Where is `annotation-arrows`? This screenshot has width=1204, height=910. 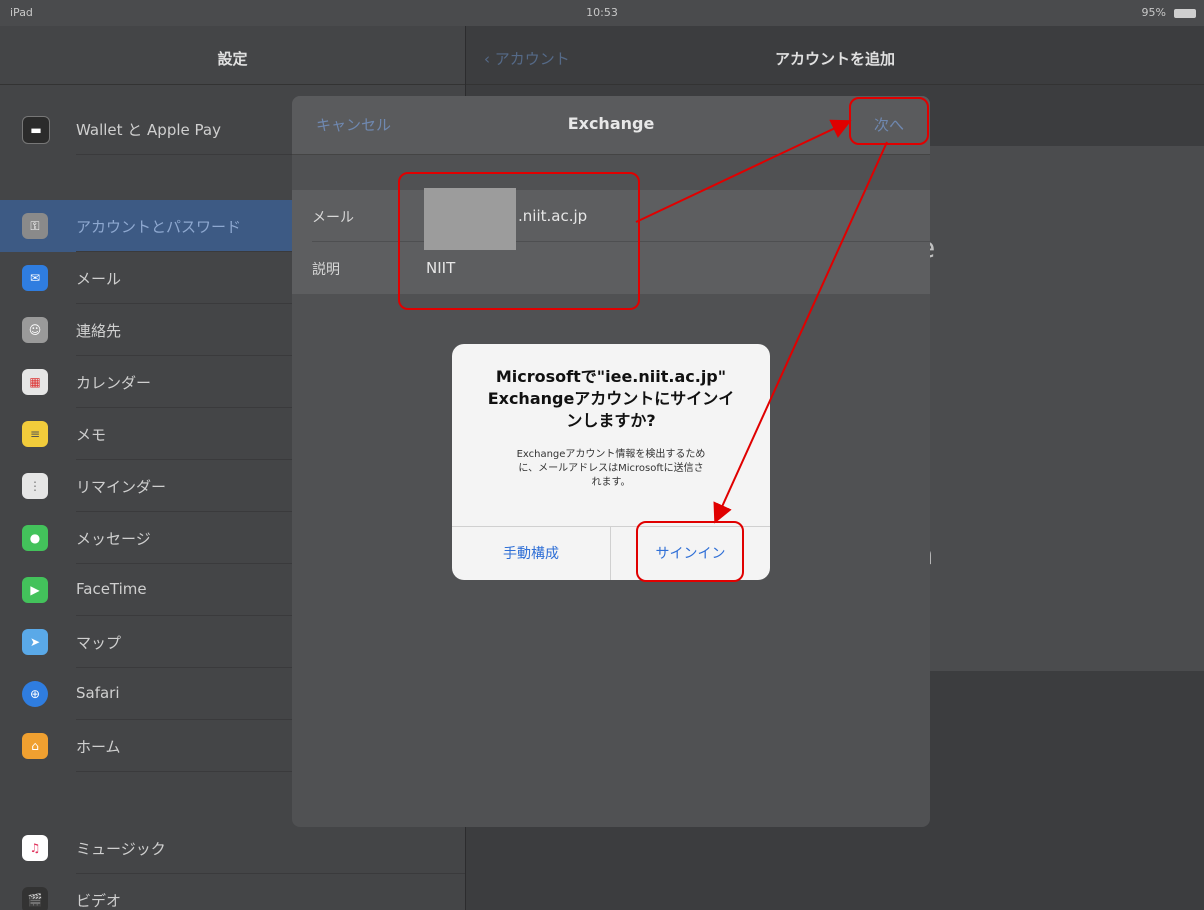
annotation-arrows is located at coordinates (761, 321).